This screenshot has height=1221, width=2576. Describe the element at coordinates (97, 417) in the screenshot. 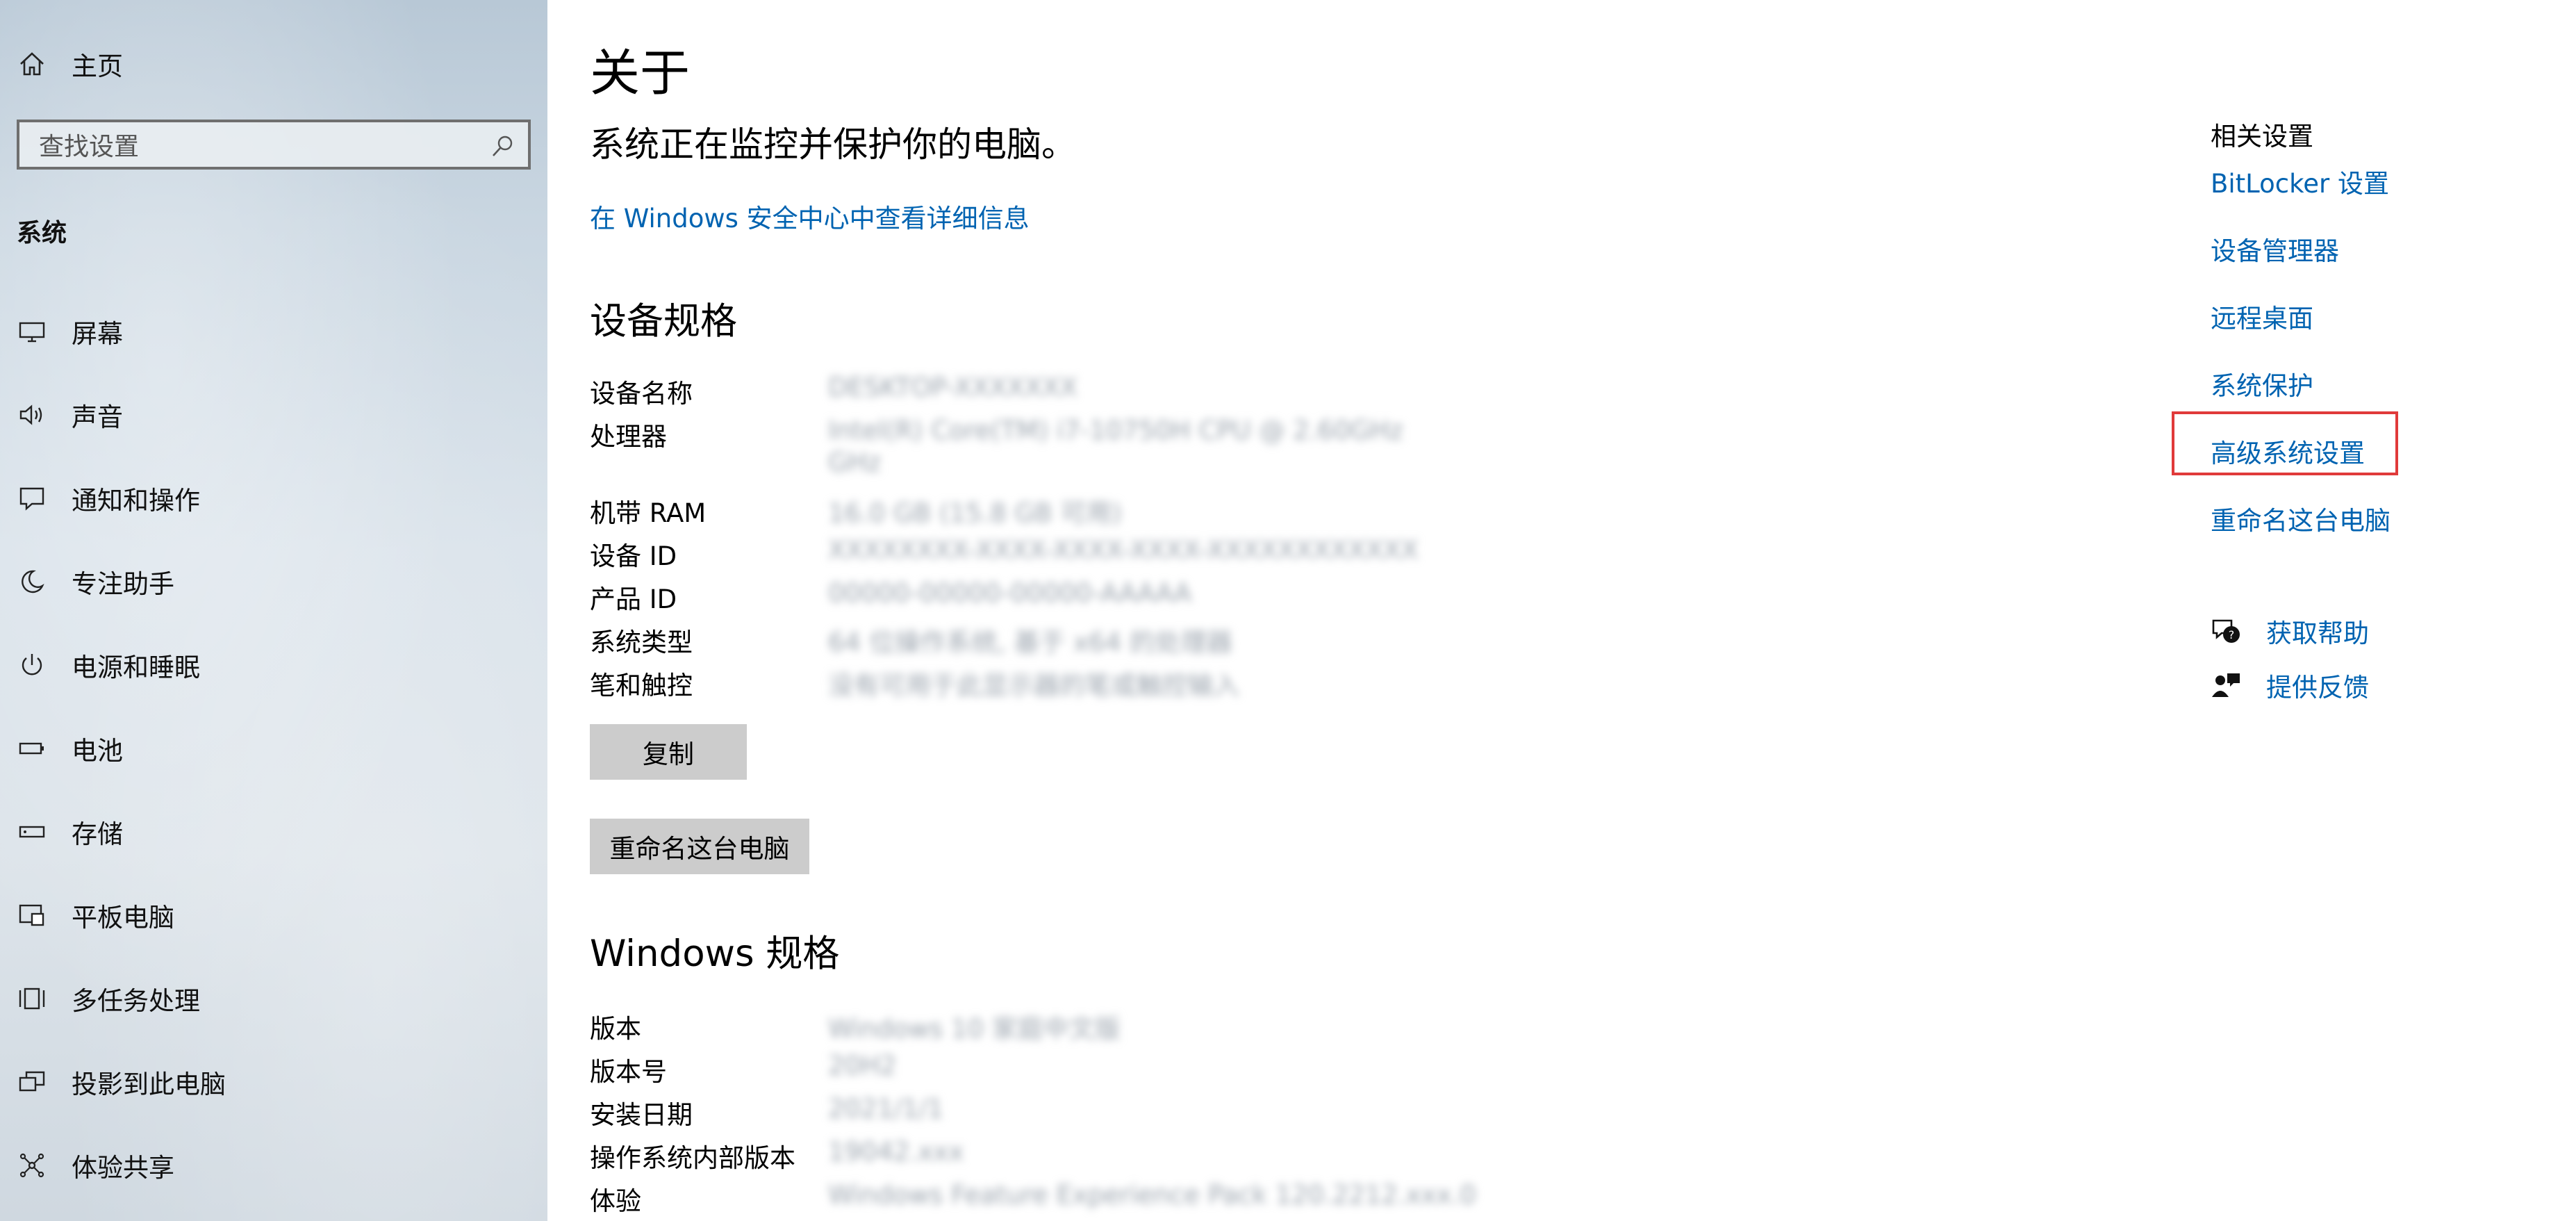

I see `sidebar-item-label: 声音` at that location.